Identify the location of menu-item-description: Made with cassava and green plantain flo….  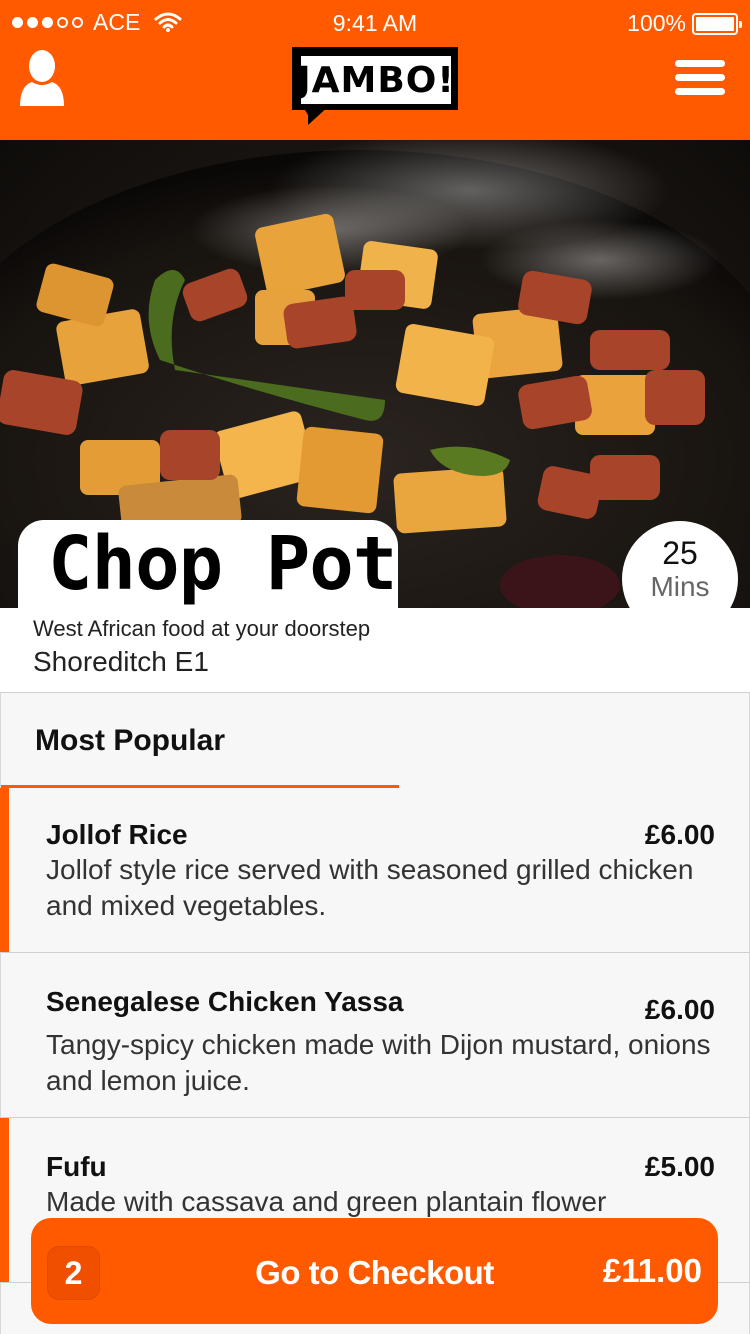
(326, 1201).